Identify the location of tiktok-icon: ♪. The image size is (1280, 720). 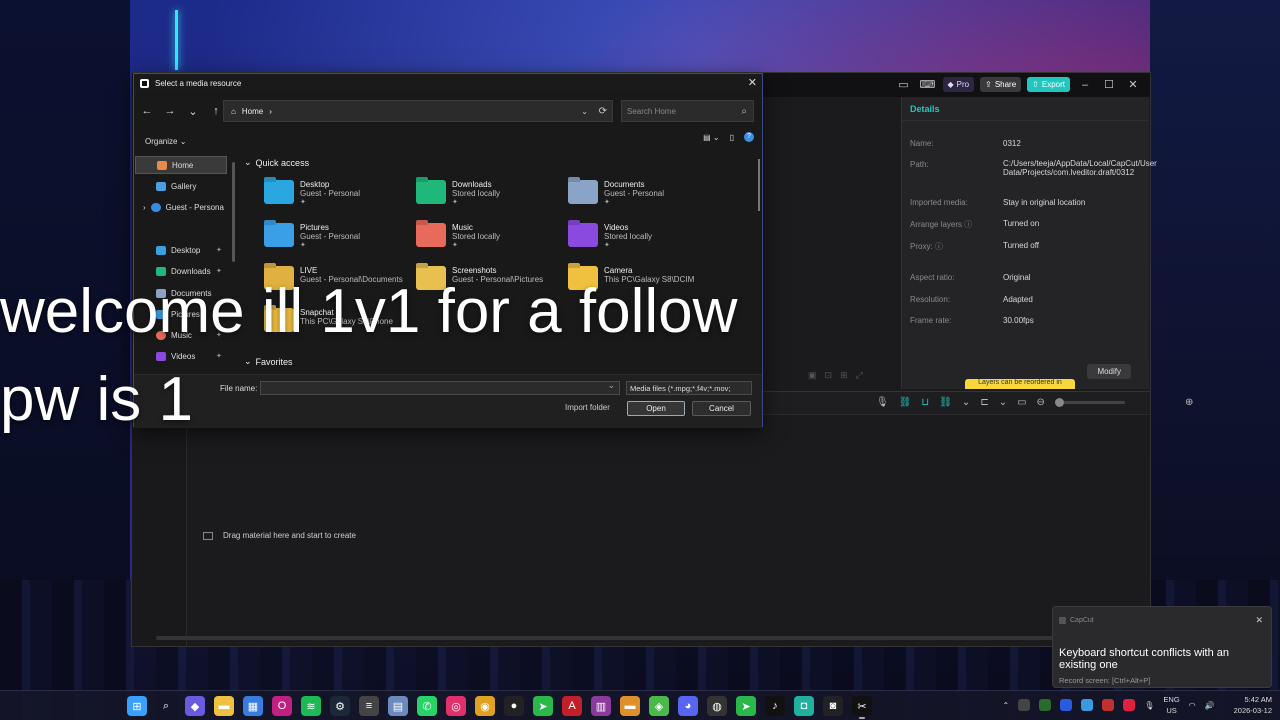
(775, 706).